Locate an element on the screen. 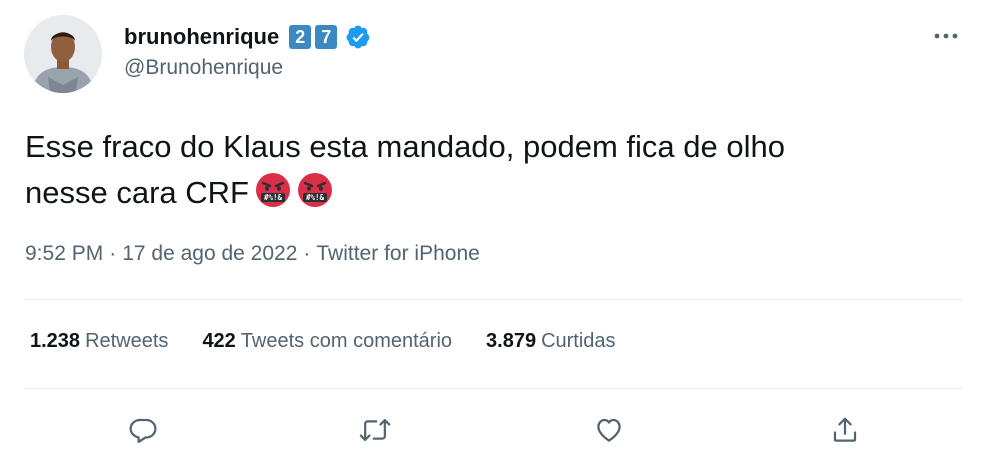  retweet-button is located at coordinates (375, 430).